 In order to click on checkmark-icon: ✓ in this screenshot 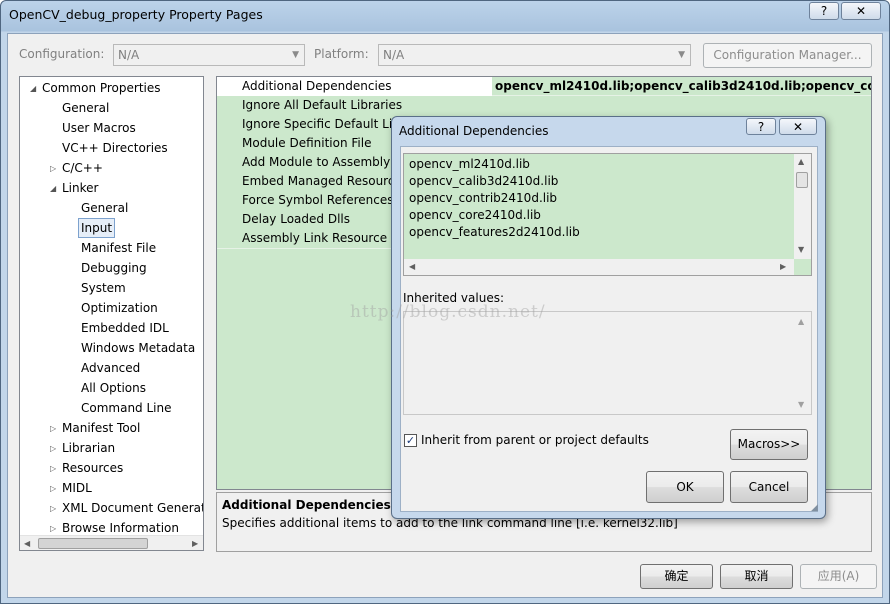, I will do `click(410, 440)`.